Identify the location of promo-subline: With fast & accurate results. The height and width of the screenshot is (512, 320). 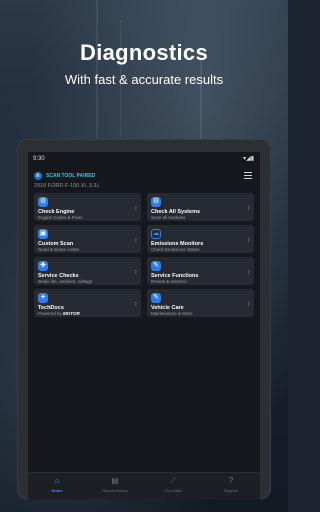
(144, 79).